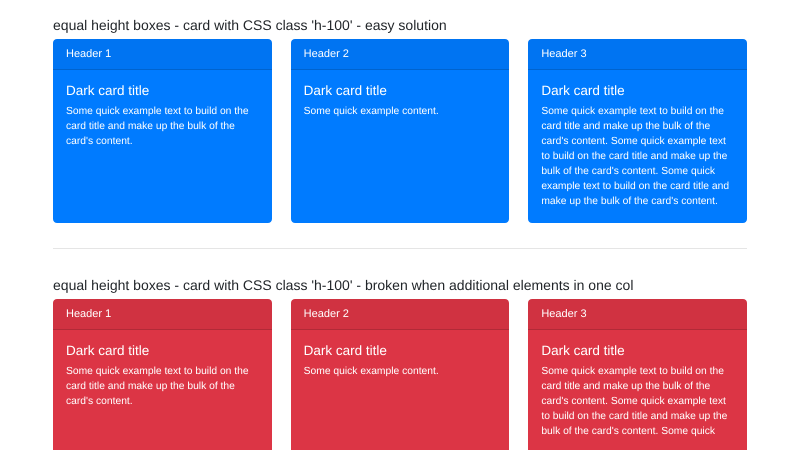  What do you see at coordinates (343, 285) in the screenshot?
I see `section-heading: equal height boxes - card with CSS class 'h-100' - broken when additional elements in one col` at bounding box center [343, 285].